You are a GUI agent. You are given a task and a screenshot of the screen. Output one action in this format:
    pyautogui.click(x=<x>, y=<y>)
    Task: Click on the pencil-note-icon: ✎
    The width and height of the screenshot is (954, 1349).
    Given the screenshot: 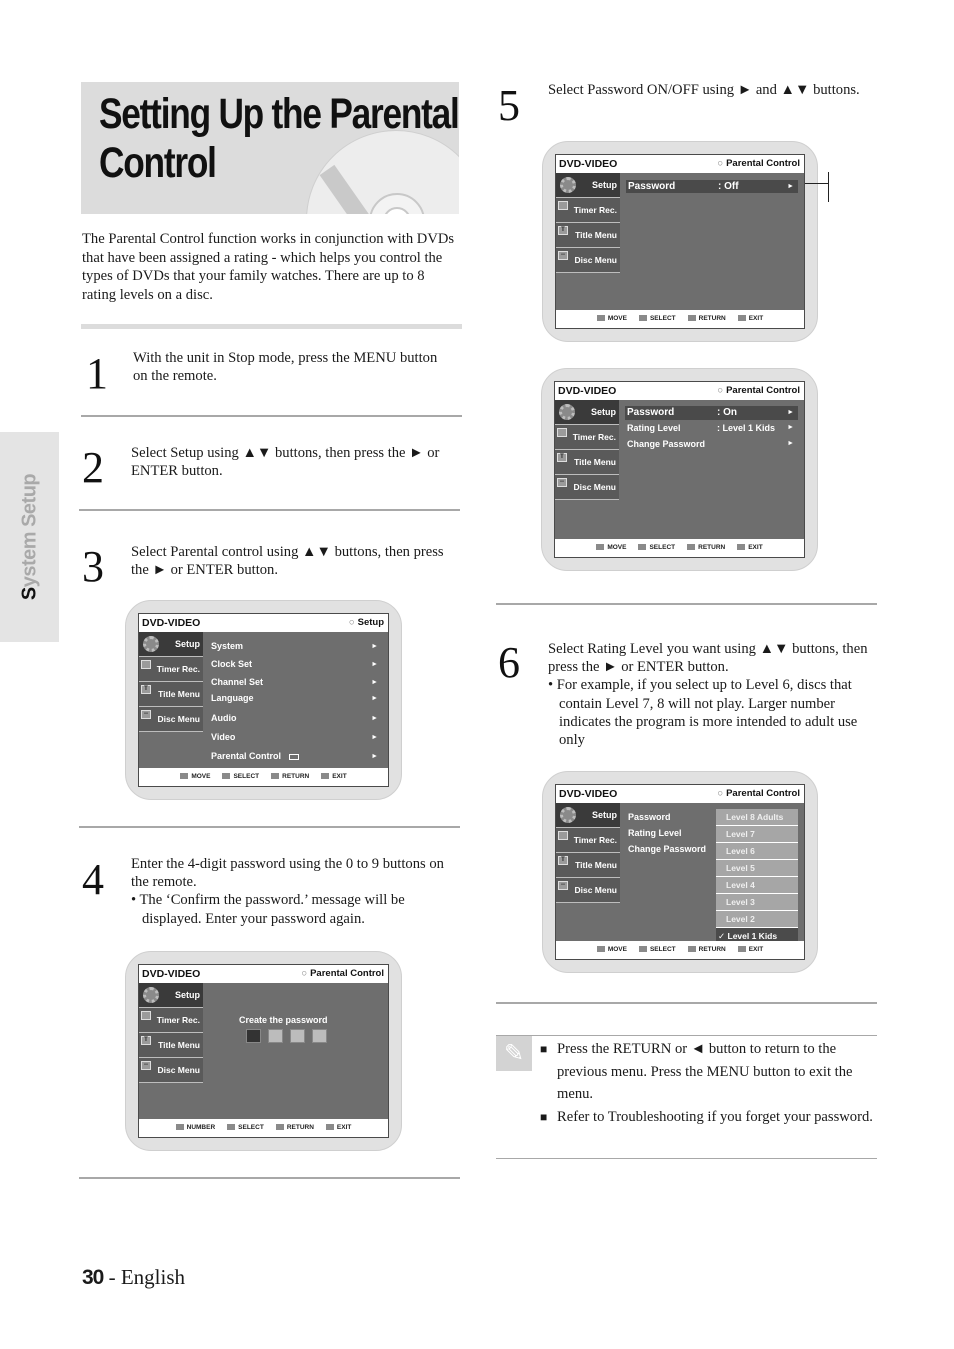 What is the action you would take?
    pyautogui.click(x=514, y=1053)
    